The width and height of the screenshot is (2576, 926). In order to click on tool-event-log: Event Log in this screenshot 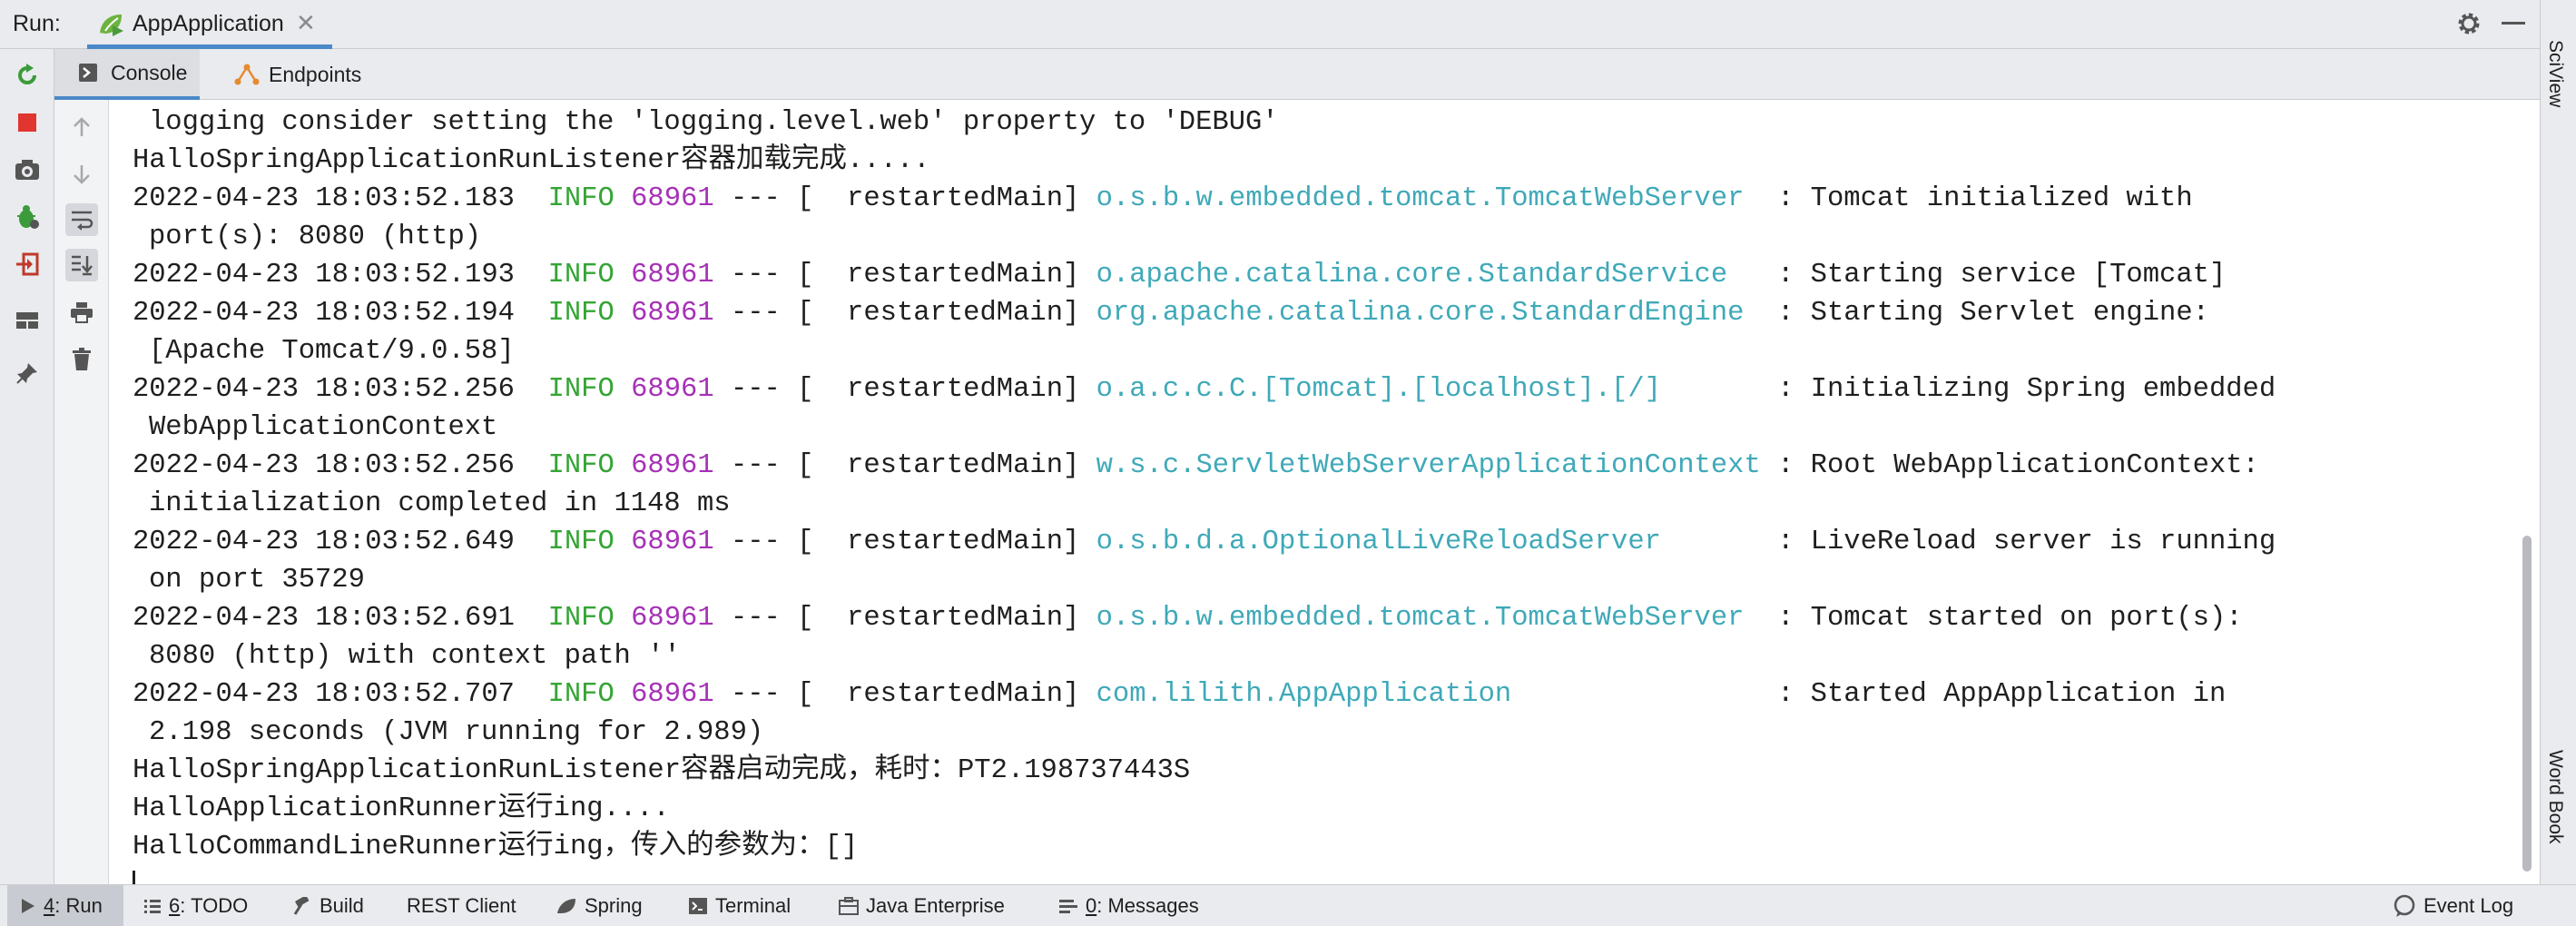, I will do `click(2453, 905)`.